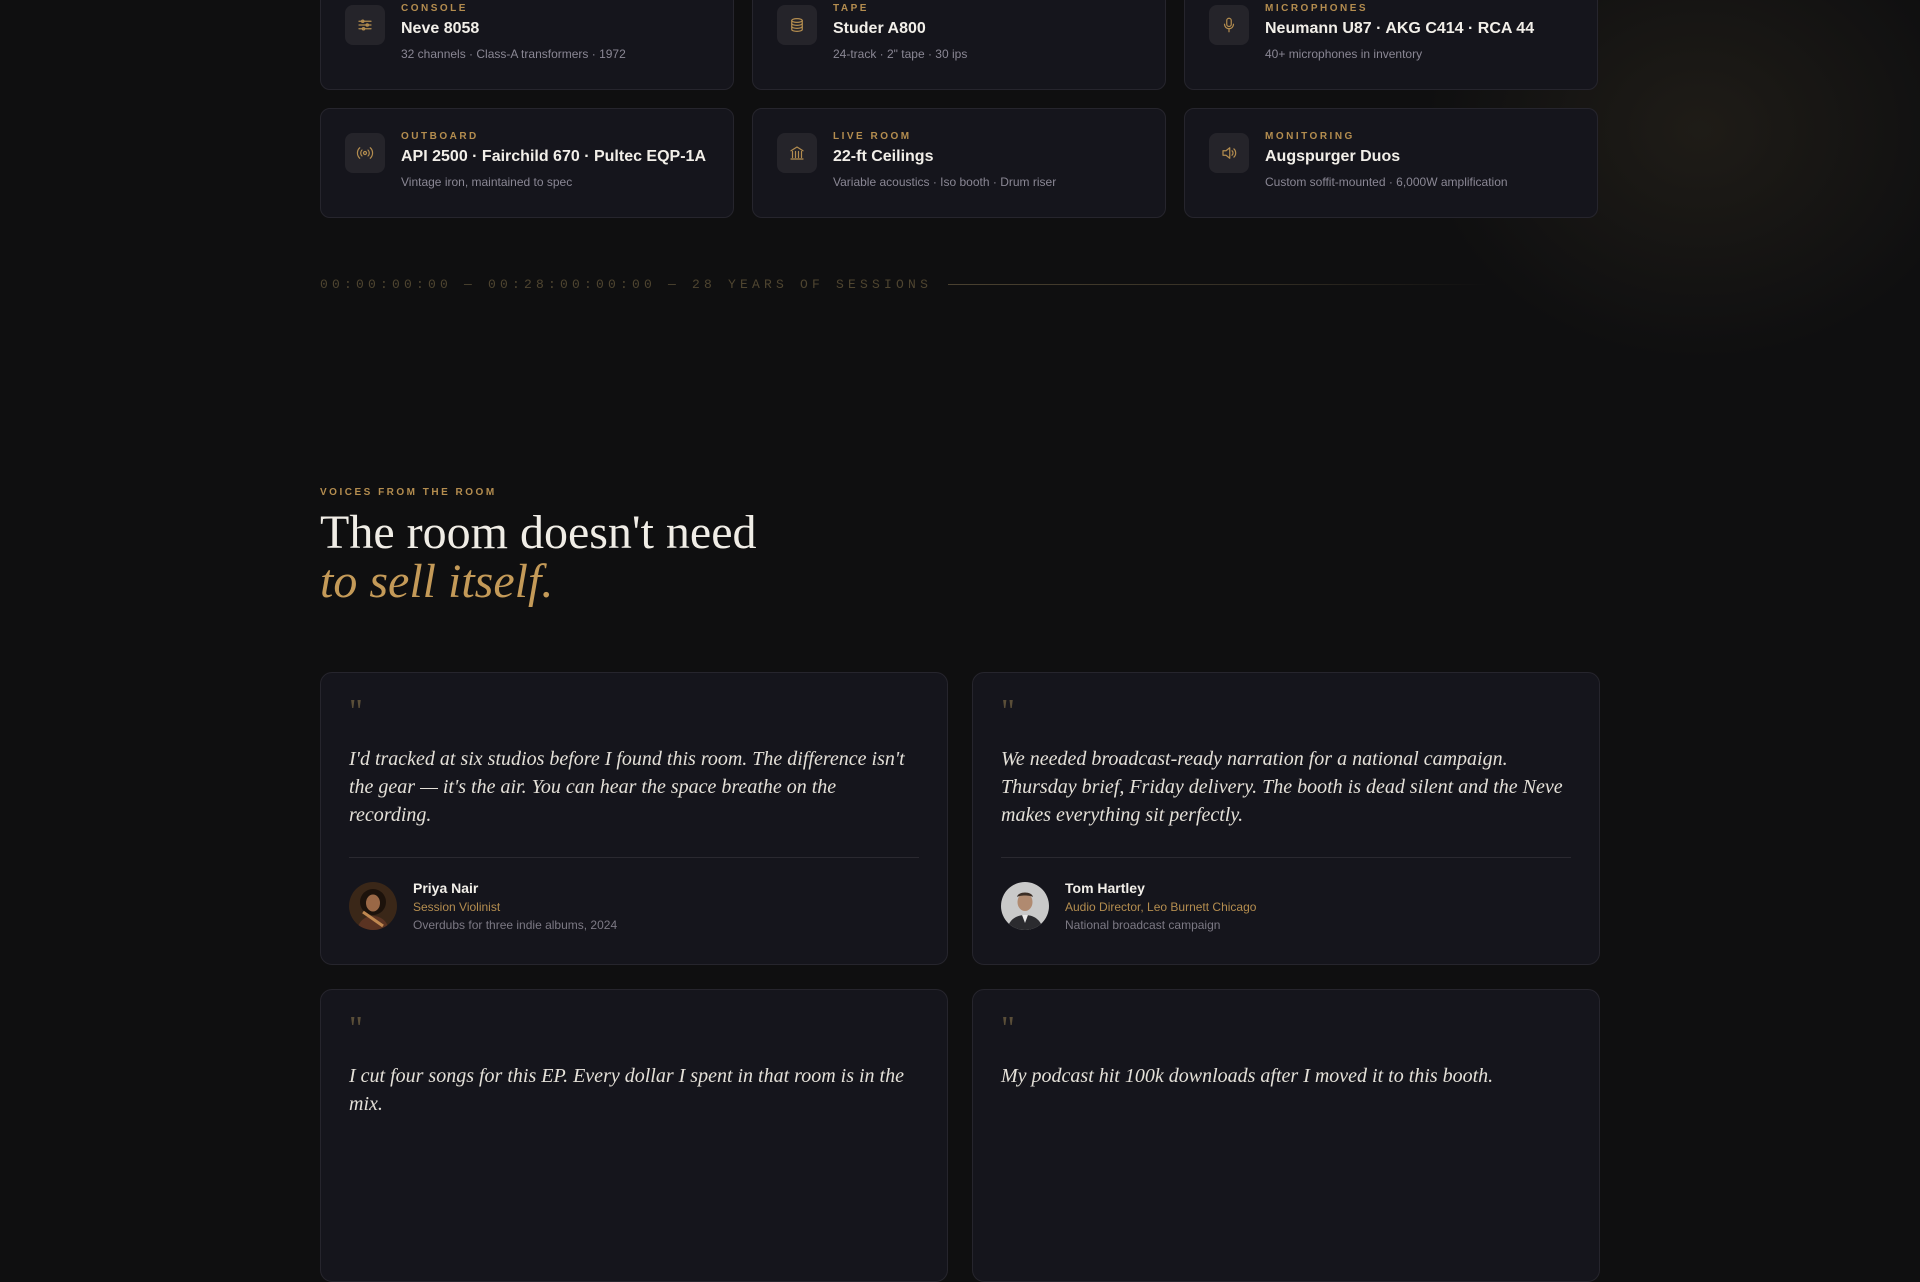 The image size is (1920, 1282). Describe the element at coordinates (1105, 888) in the screenshot. I see `author-name: Tom Hartley` at that location.